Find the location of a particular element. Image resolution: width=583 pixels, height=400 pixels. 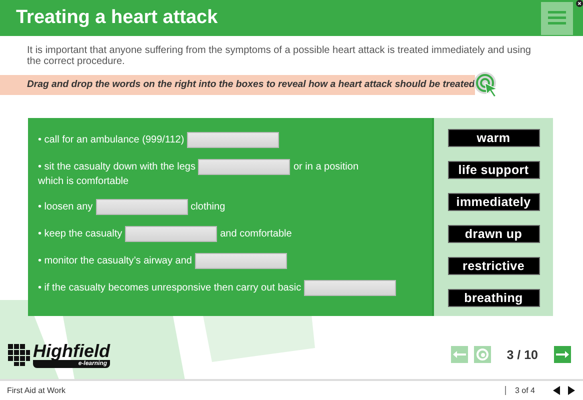

logo-name: Highfield is located at coordinates (71, 351).